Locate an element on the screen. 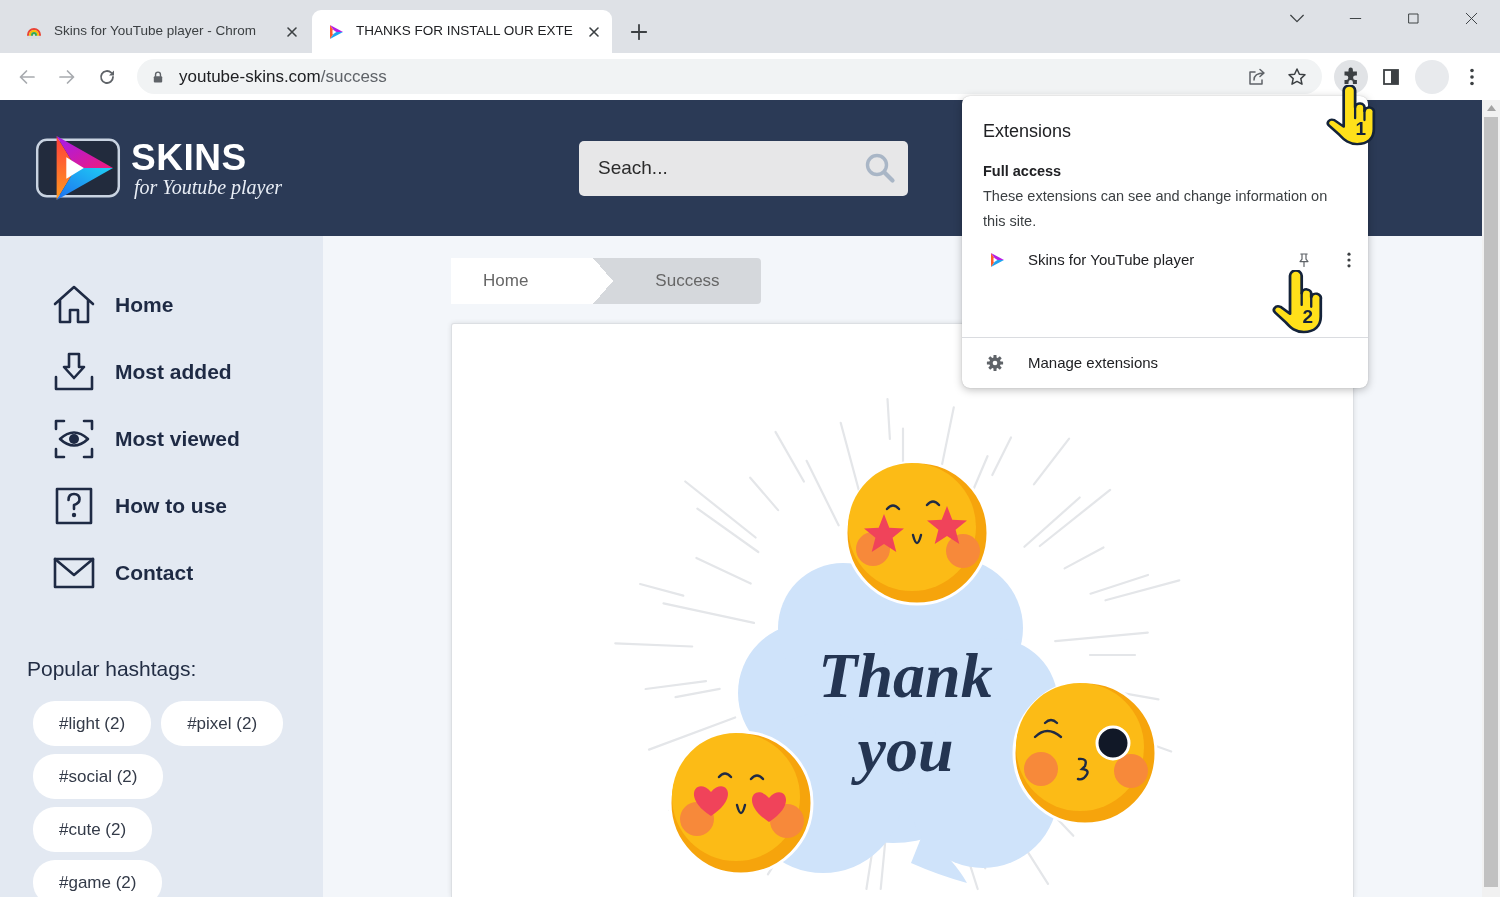 The height and width of the screenshot is (897, 1500). side-panel-icon is located at coordinates (1391, 76).